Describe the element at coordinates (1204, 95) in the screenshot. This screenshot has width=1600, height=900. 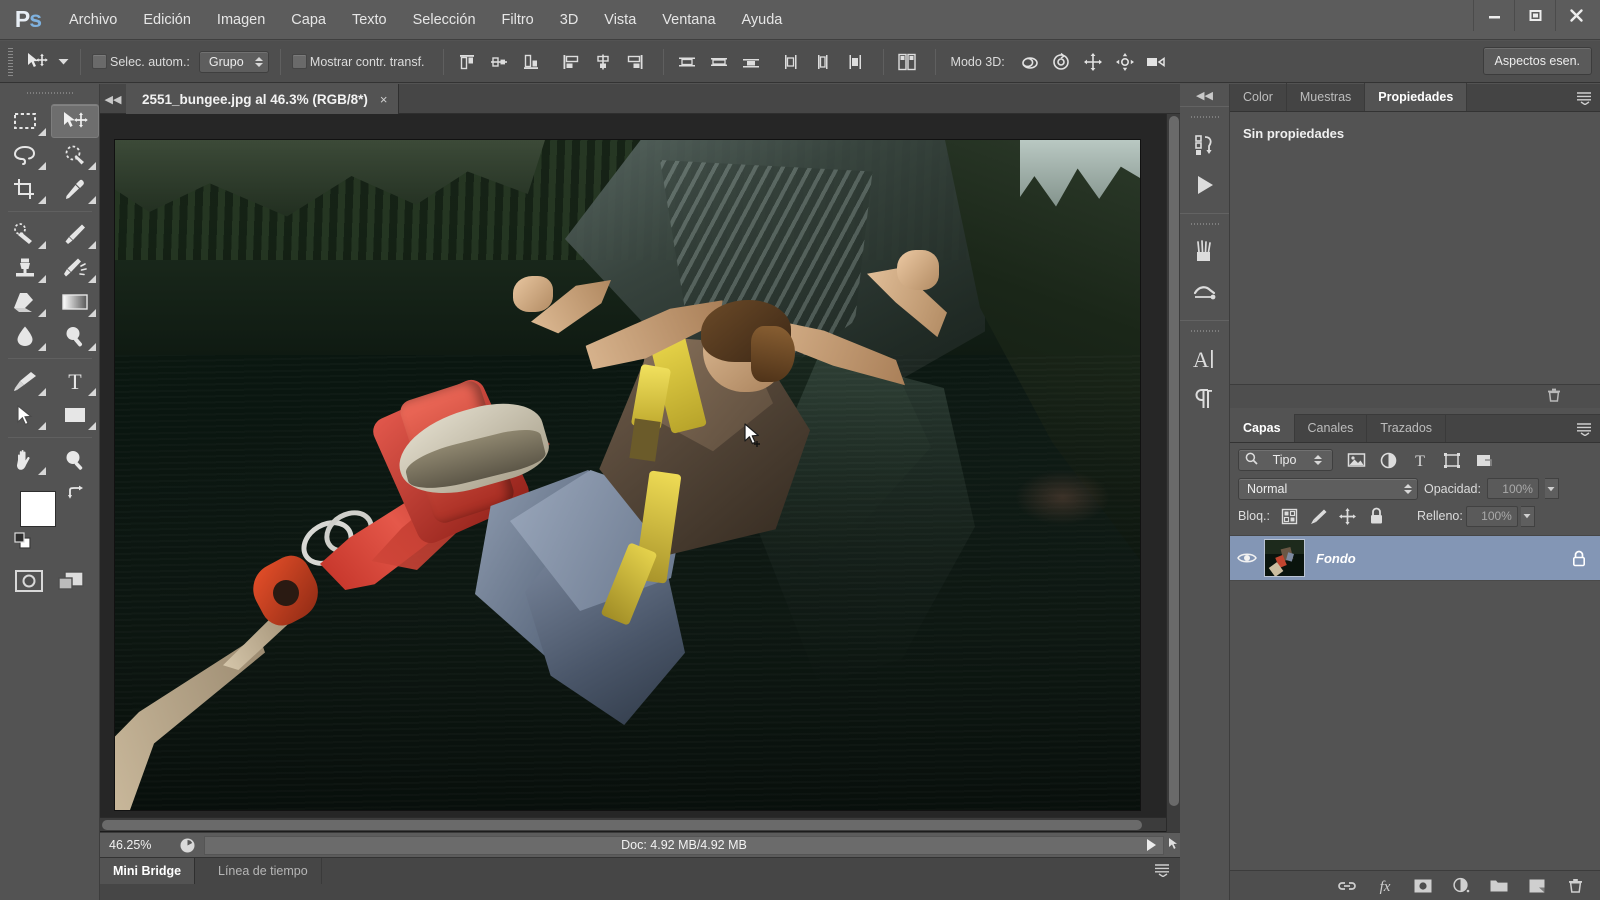
I see `dock-collapse-icon: ◀◀` at that location.